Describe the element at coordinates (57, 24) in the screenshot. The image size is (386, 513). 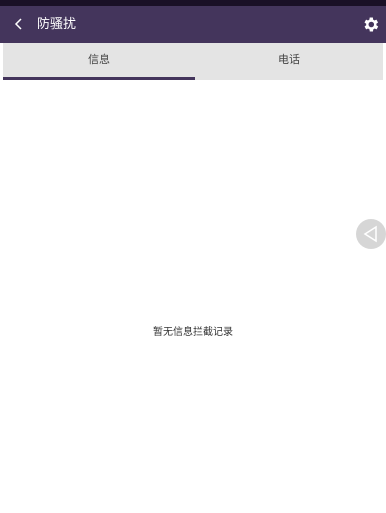
I see `page-title: 防骚扰` at that location.